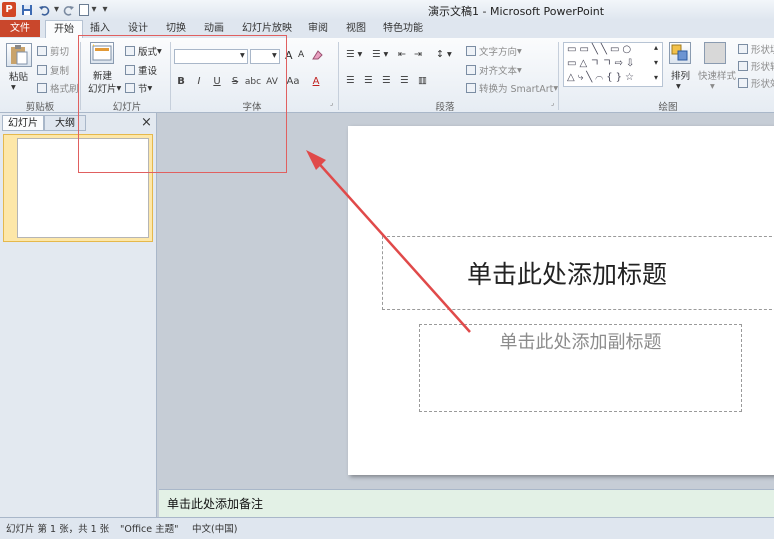 The image size is (774, 539). I want to click on window-title: 演示文稿1 - Microsoft PowerPoint, so click(516, 11).